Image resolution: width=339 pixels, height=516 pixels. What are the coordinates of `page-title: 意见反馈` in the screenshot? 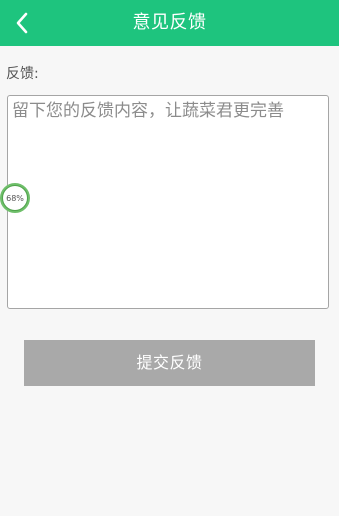 It's located at (169, 22).